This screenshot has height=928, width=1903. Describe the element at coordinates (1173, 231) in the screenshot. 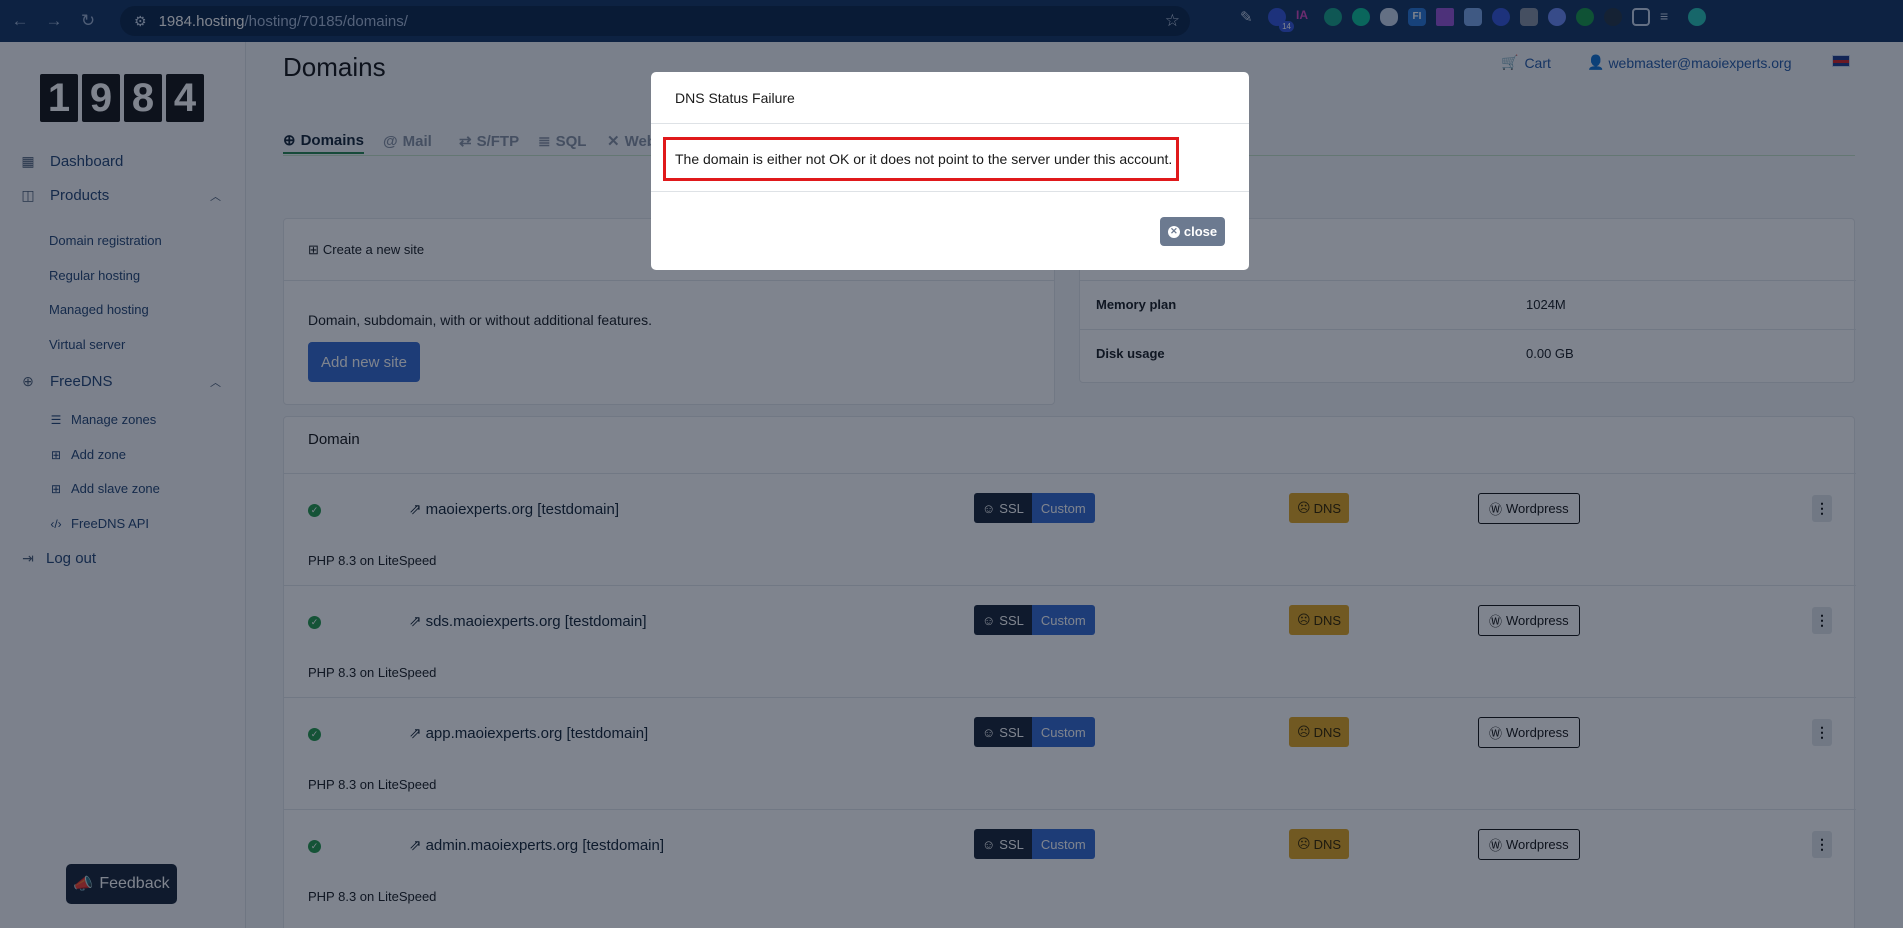

I see `close-icon: ✕` at that location.